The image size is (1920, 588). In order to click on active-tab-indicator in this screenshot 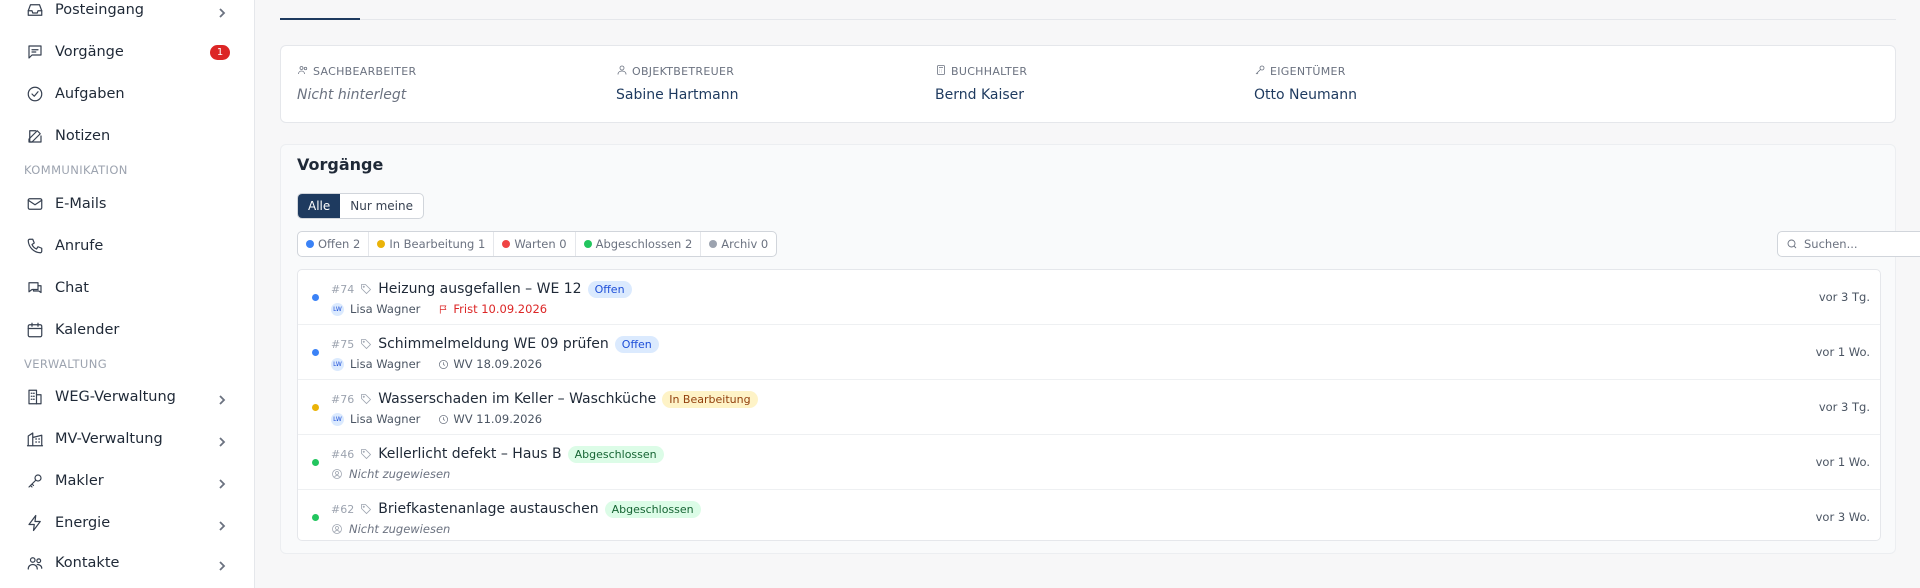, I will do `click(320, 19)`.